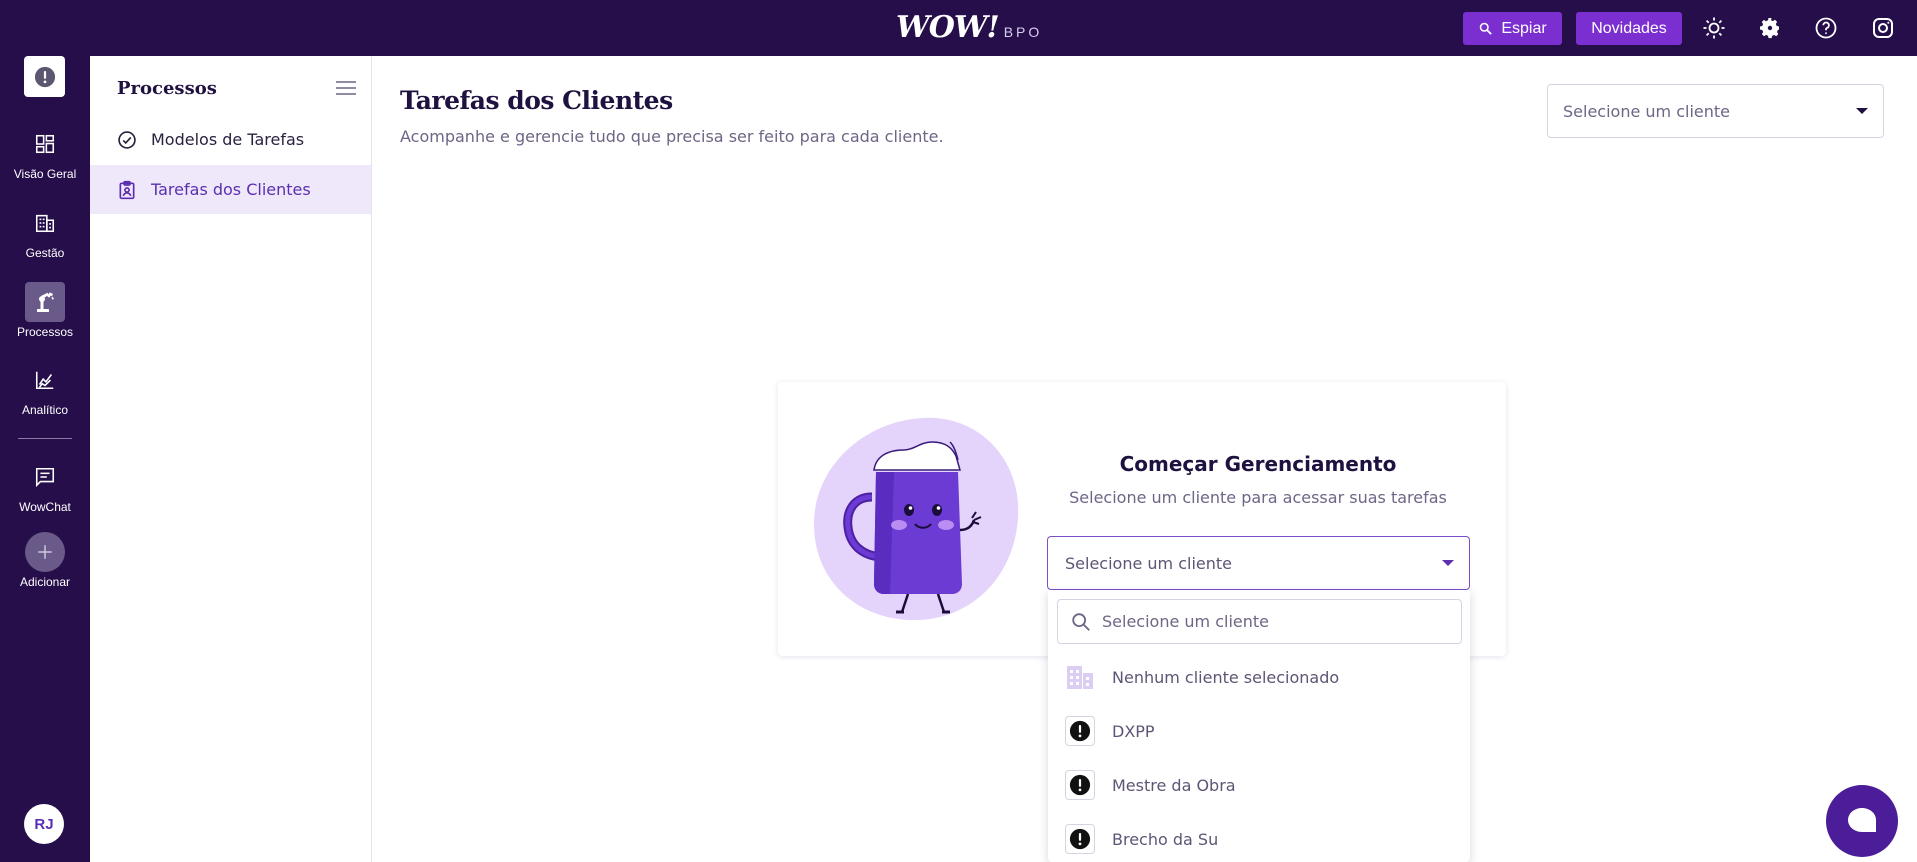 The height and width of the screenshot is (862, 1917). I want to click on rail-item-gestao: Gestão, so click(45, 231).